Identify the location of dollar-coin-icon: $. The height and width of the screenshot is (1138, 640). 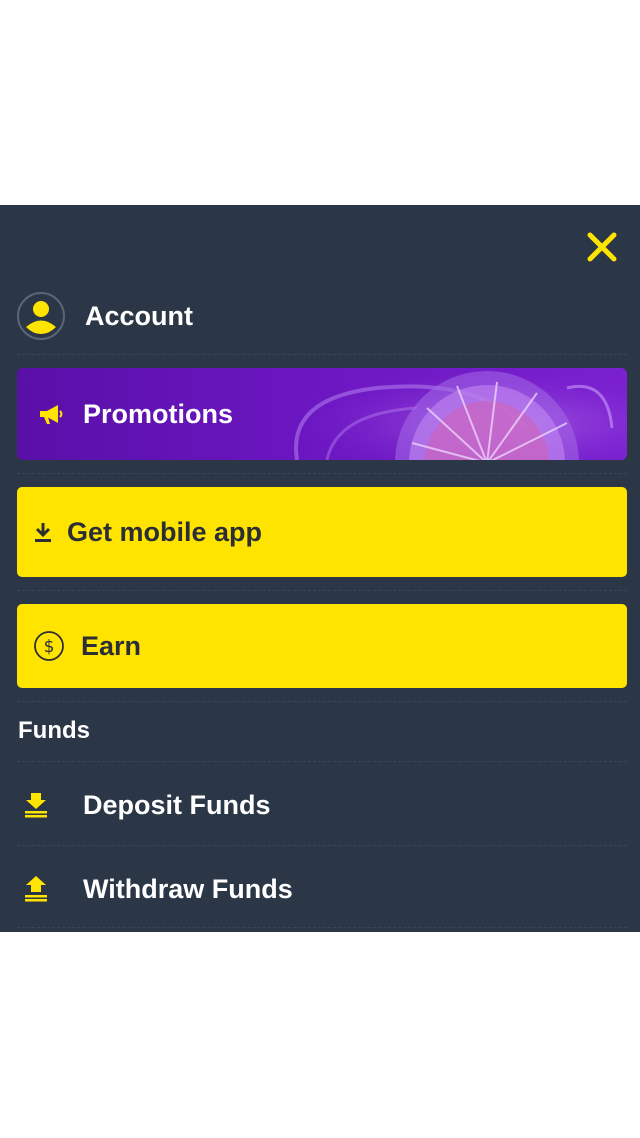
(49, 646).